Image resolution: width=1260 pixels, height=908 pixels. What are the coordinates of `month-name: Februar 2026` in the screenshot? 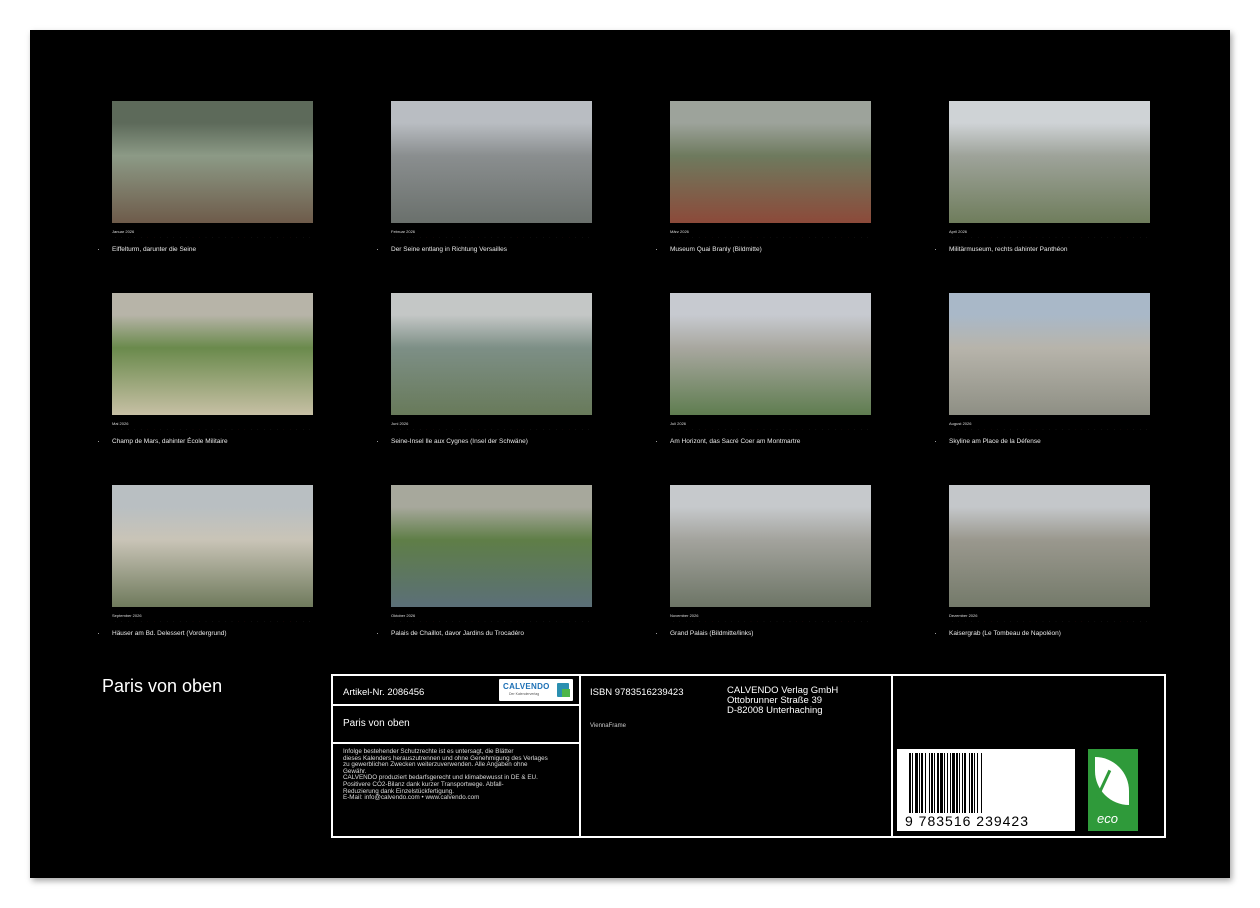 It's located at (403, 231).